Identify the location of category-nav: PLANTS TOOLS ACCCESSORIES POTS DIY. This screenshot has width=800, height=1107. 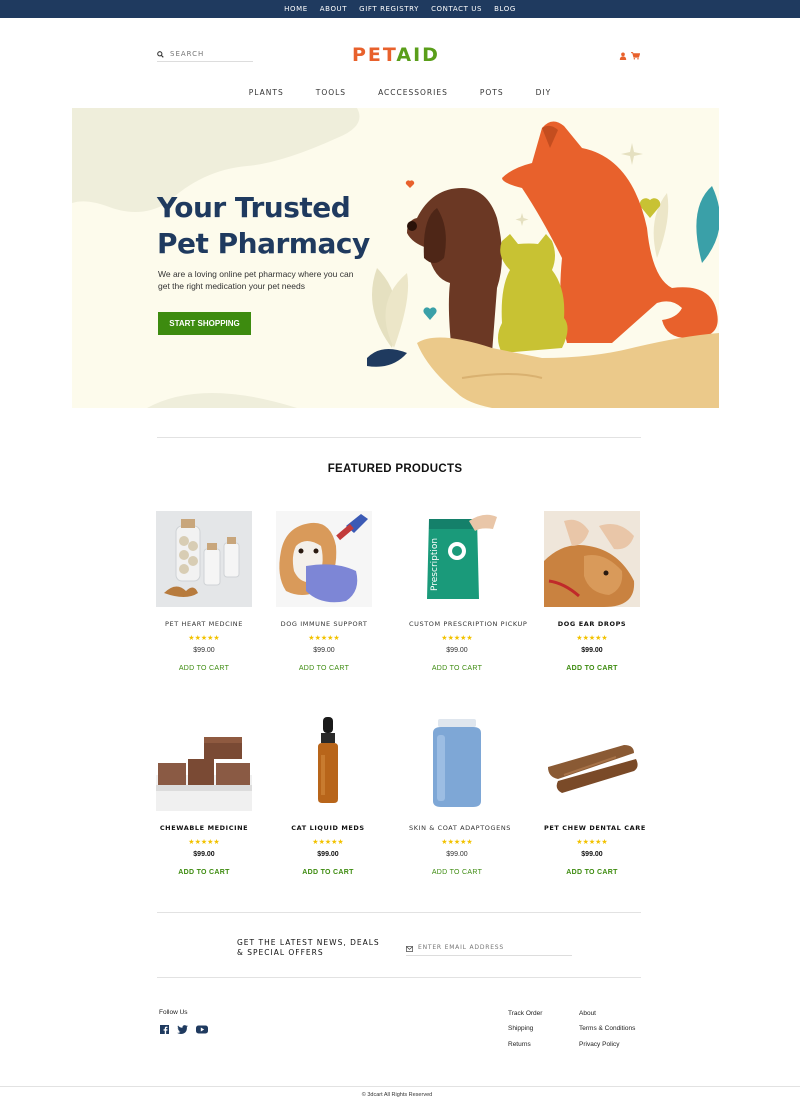
(400, 92).